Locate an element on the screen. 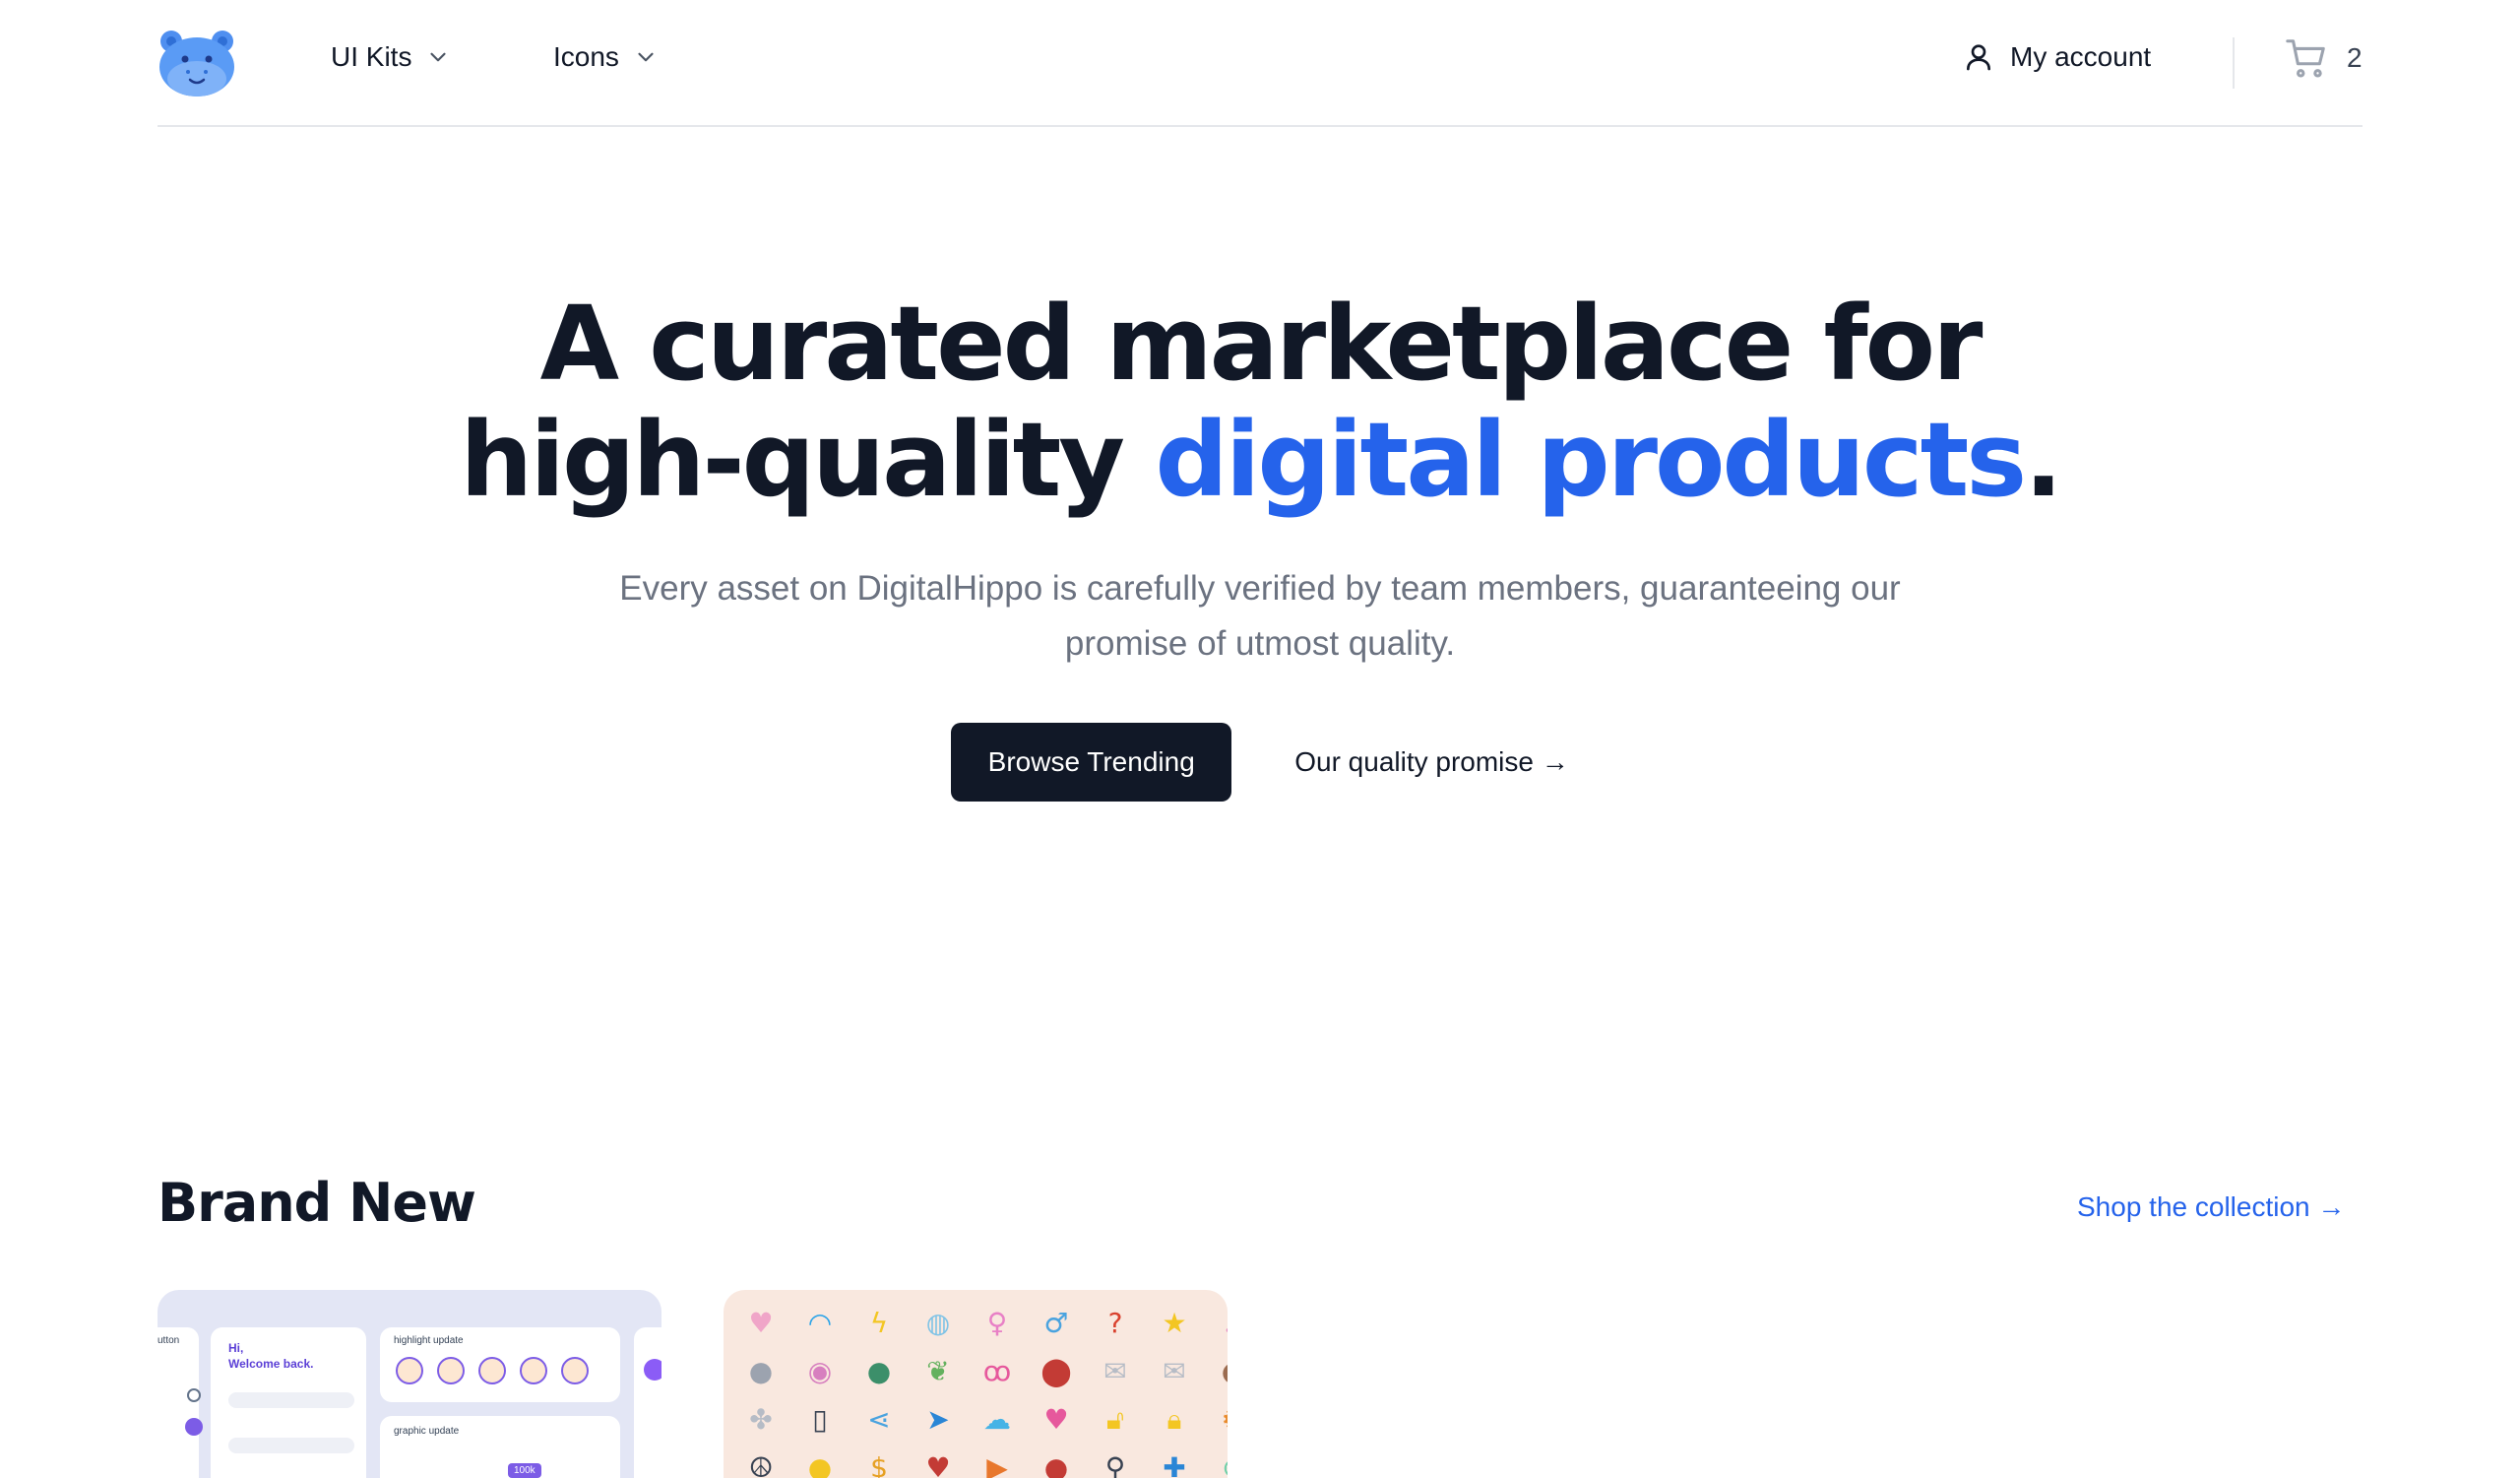  mock-button-text: utton is located at coordinates (169, 1340).